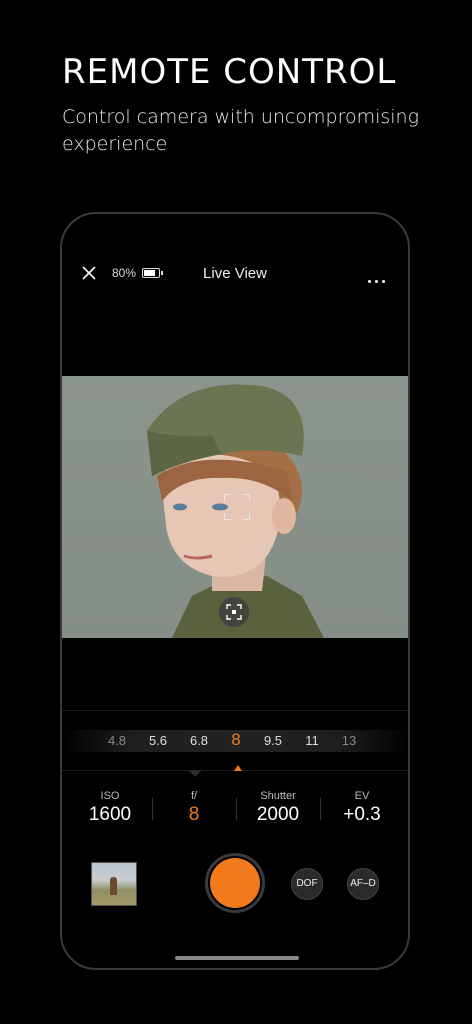  What do you see at coordinates (158, 740) in the screenshot?
I see `aperture-value: 5.6` at bounding box center [158, 740].